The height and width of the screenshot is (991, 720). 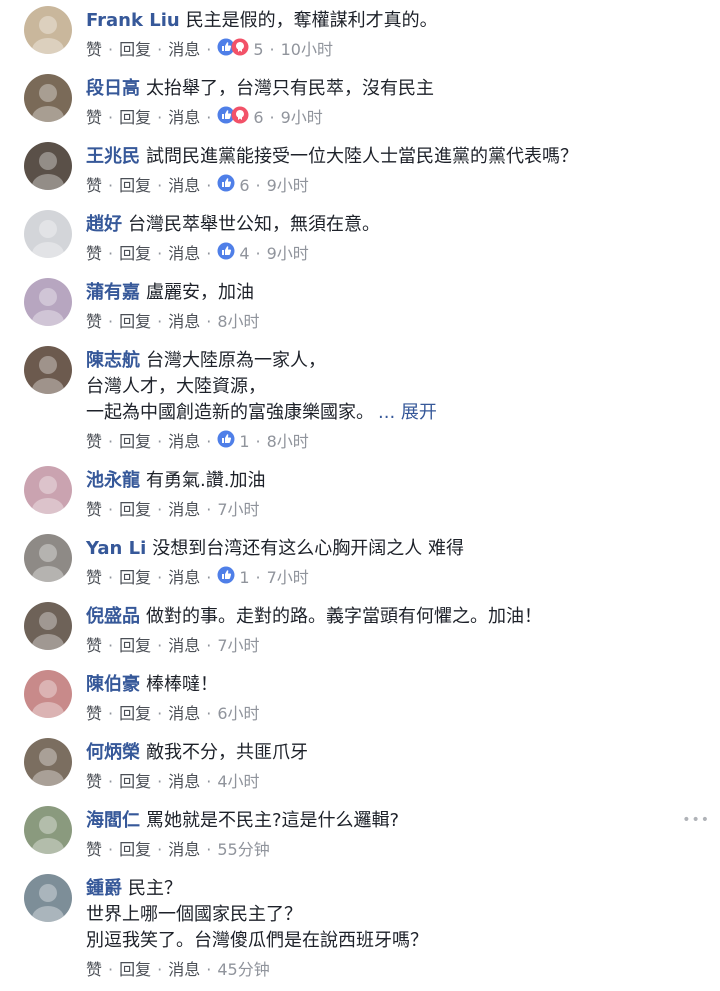 I want to click on see-more-link: ... 展开, so click(x=407, y=412).